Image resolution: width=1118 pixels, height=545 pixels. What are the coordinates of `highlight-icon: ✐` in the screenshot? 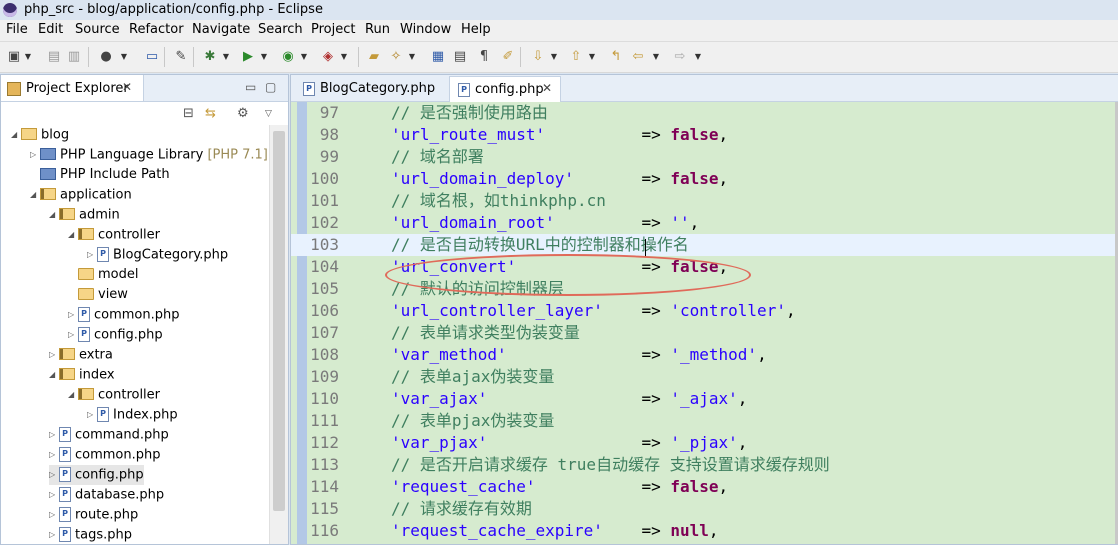 It's located at (508, 57).